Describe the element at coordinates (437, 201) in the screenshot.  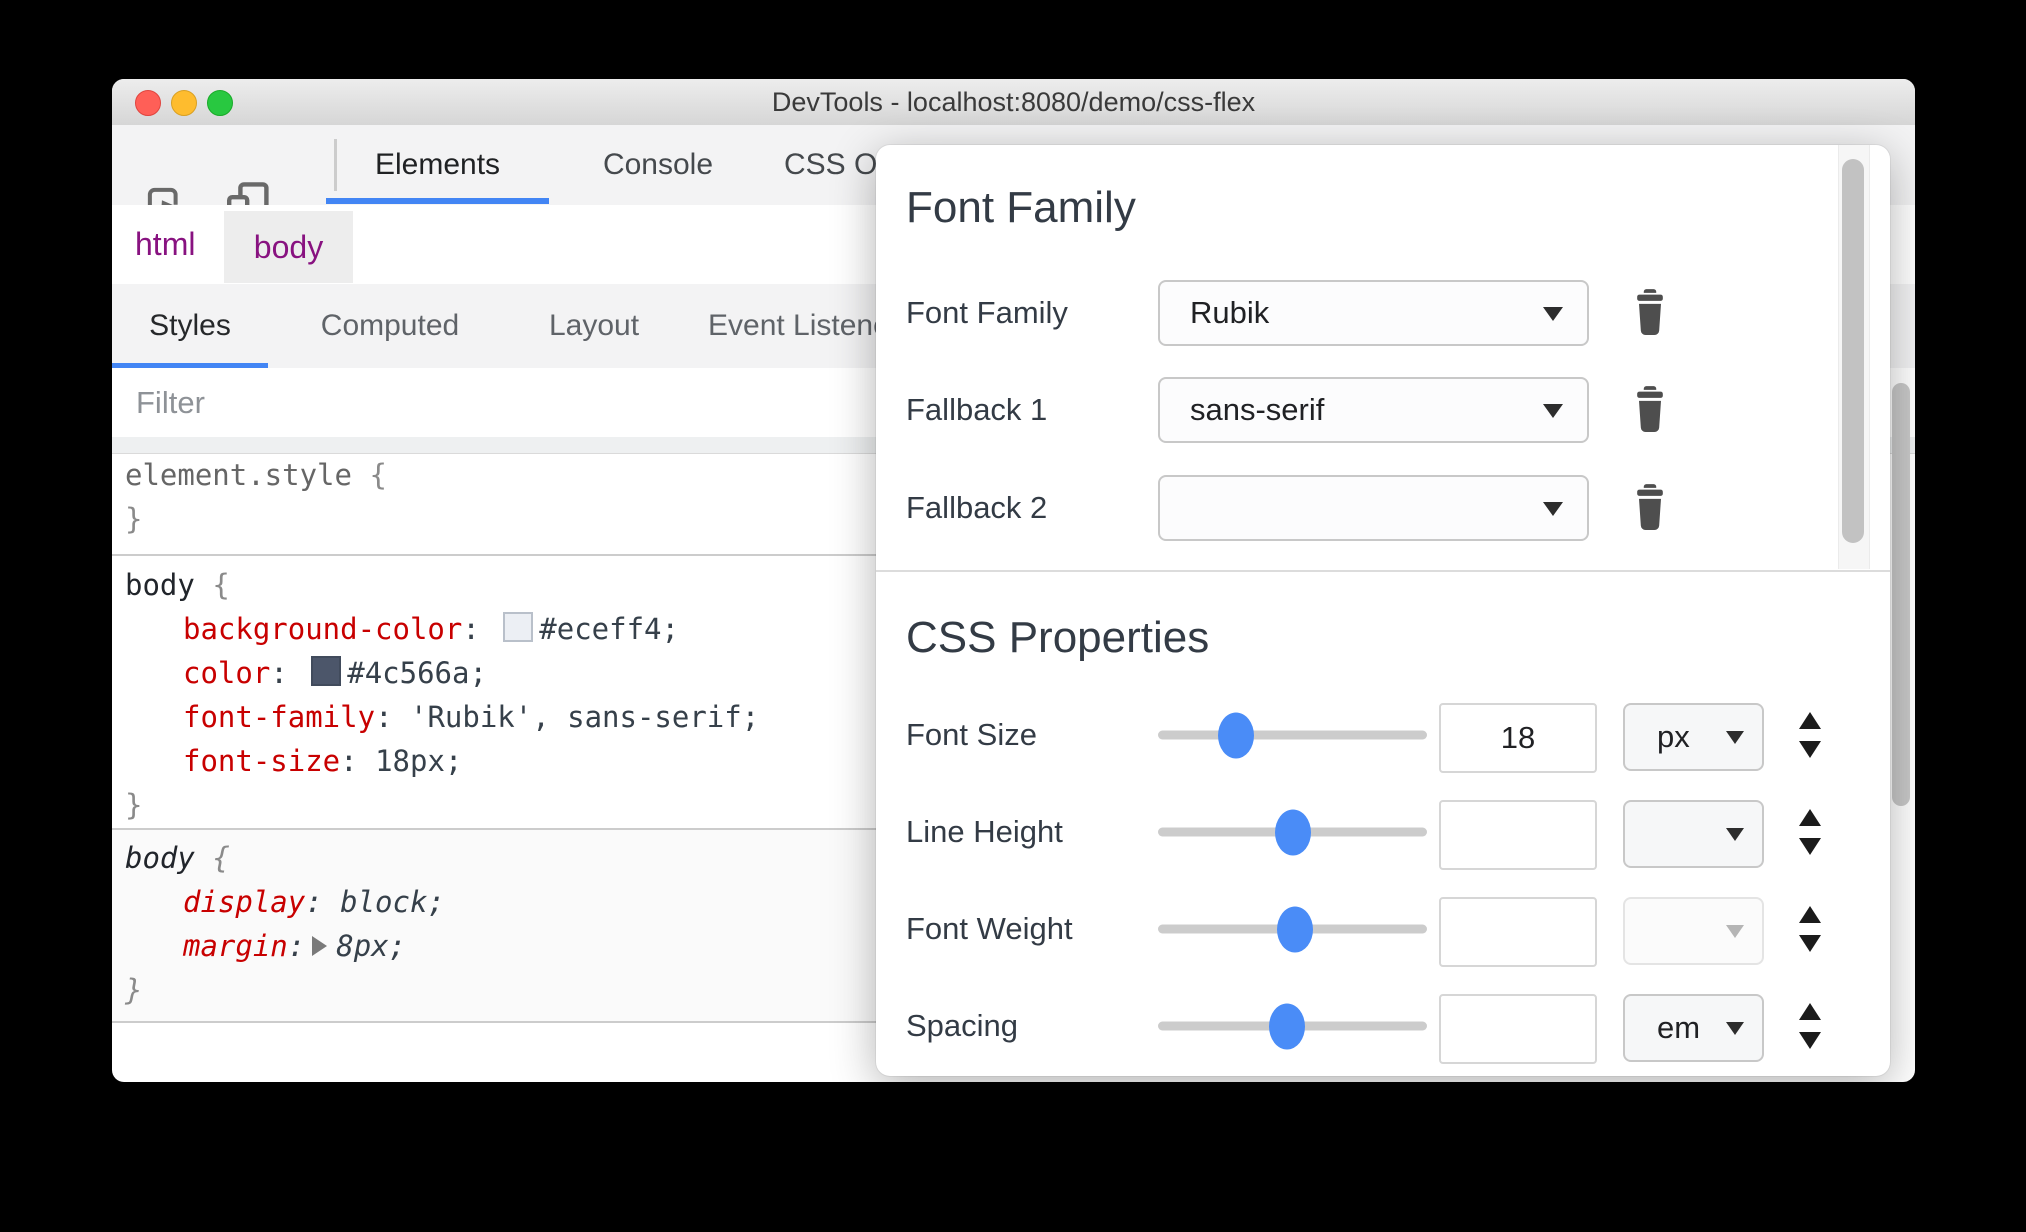
I see `active-tab-underline` at that location.